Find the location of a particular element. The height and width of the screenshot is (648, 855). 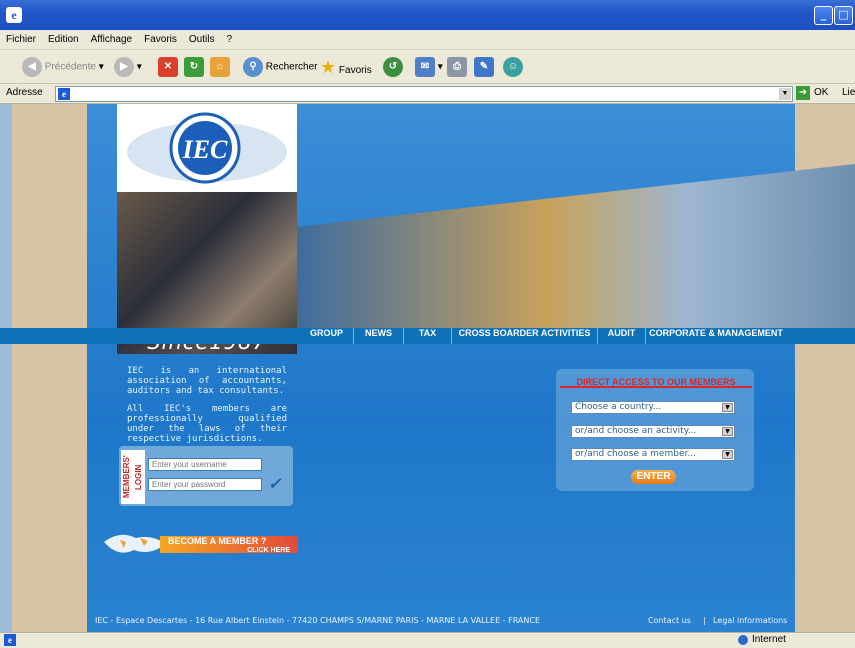

dropdown-icon: ▼ is located at coordinates (785, 94).